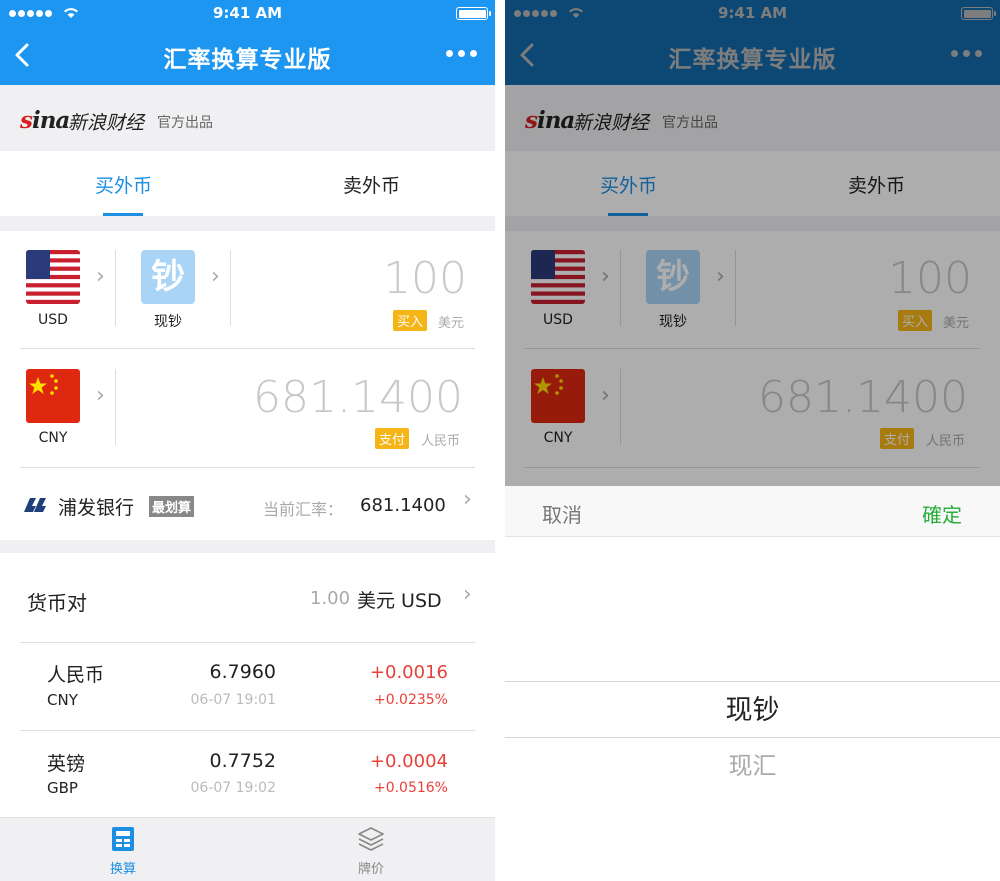  Describe the element at coordinates (35, 505) in the screenshot. I see `spdb-logo-icon` at that location.